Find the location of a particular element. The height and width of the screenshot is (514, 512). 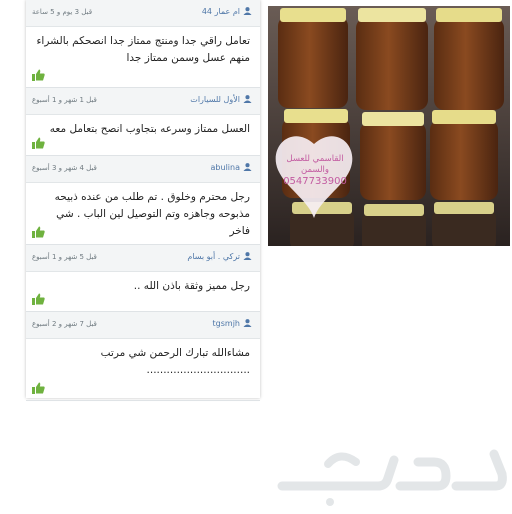

review-time: قبل 1 شهر و 1 أسبوع is located at coordinates (64, 100).